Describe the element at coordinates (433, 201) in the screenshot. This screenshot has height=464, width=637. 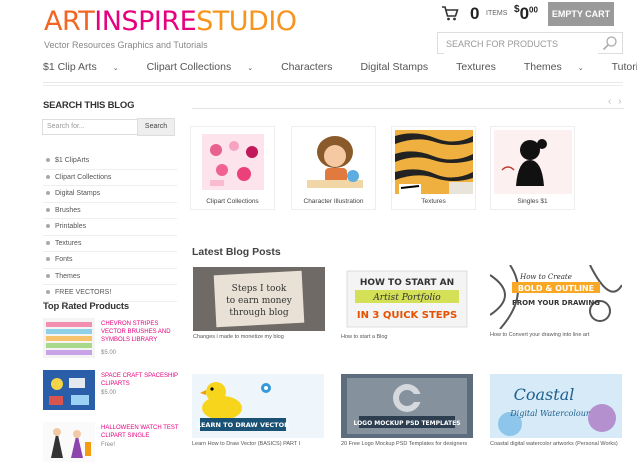
I see `card-caption: Textures` at that location.